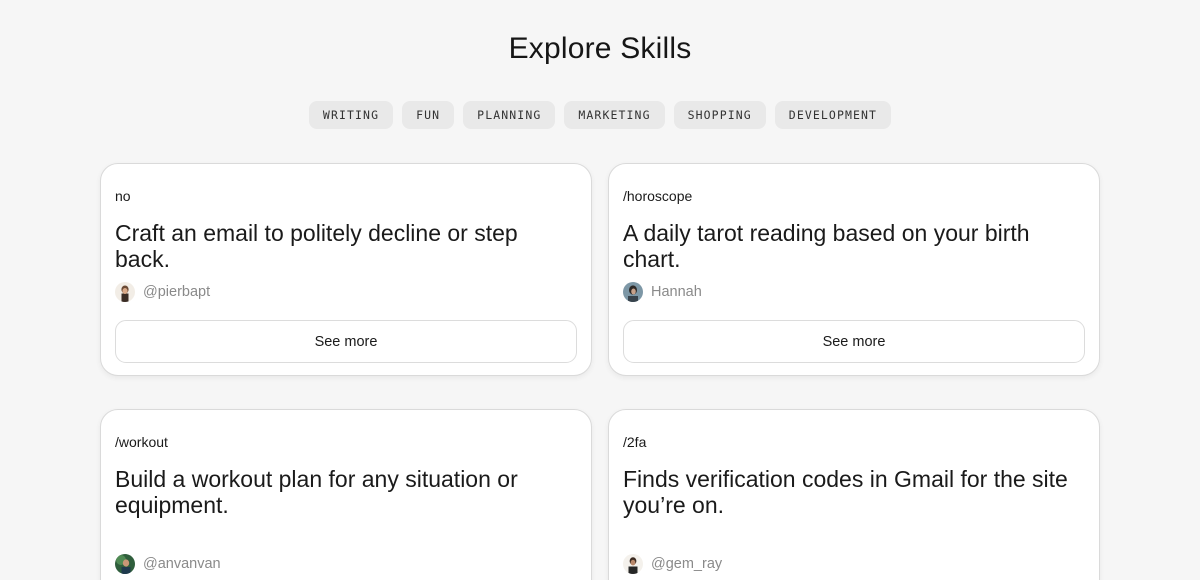 The image size is (1200, 580). I want to click on skill-author: @pierbapt, so click(162, 292).